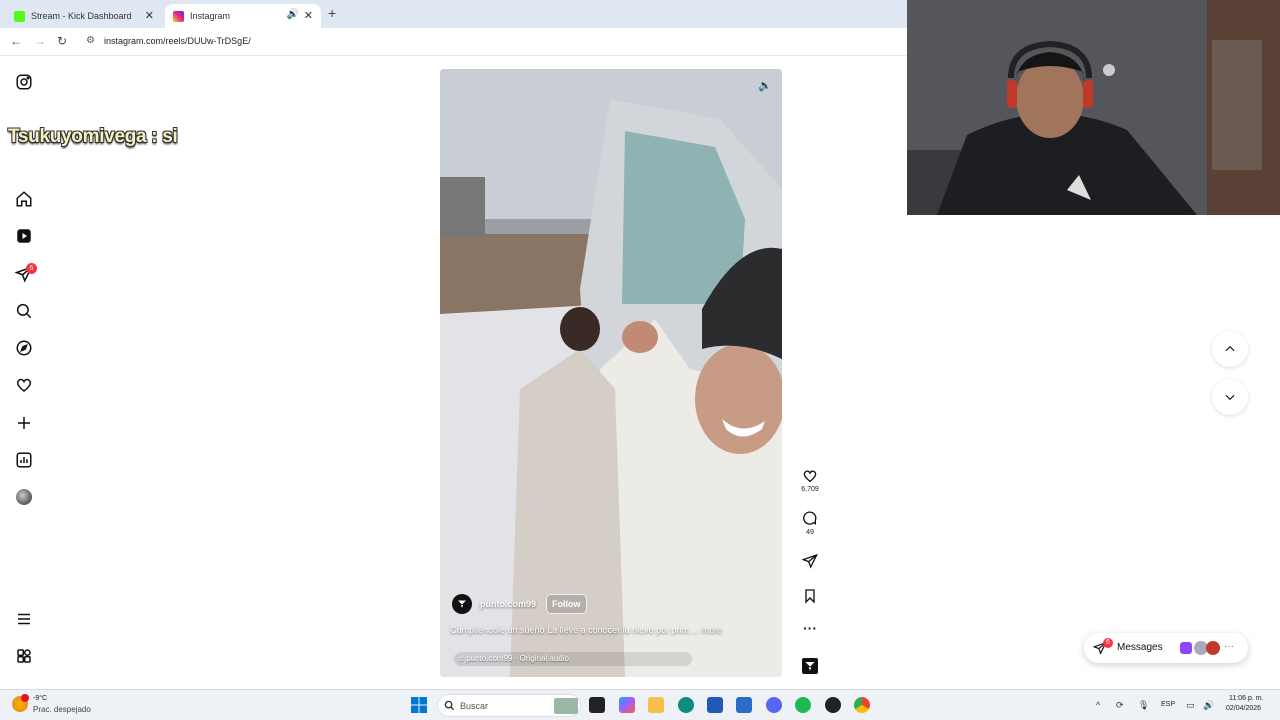 This screenshot has width=1280, height=720. Describe the element at coordinates (24, 236) in the screenshot. I see `reels-icon` at that location.